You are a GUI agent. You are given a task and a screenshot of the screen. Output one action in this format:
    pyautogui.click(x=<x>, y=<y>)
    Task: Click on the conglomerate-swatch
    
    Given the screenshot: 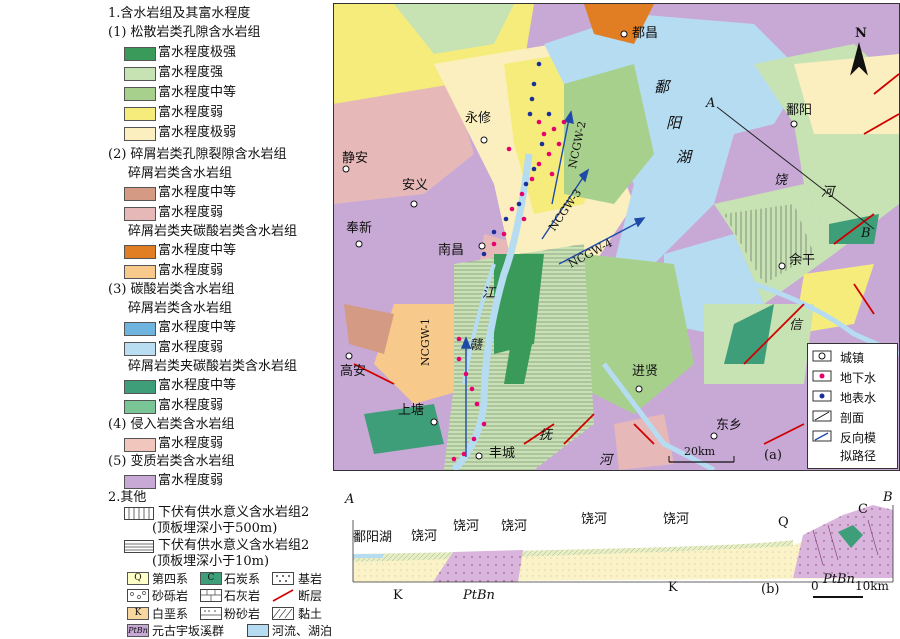 What is the action you would take?
    pyautogui.click(x=138, y=595)
    